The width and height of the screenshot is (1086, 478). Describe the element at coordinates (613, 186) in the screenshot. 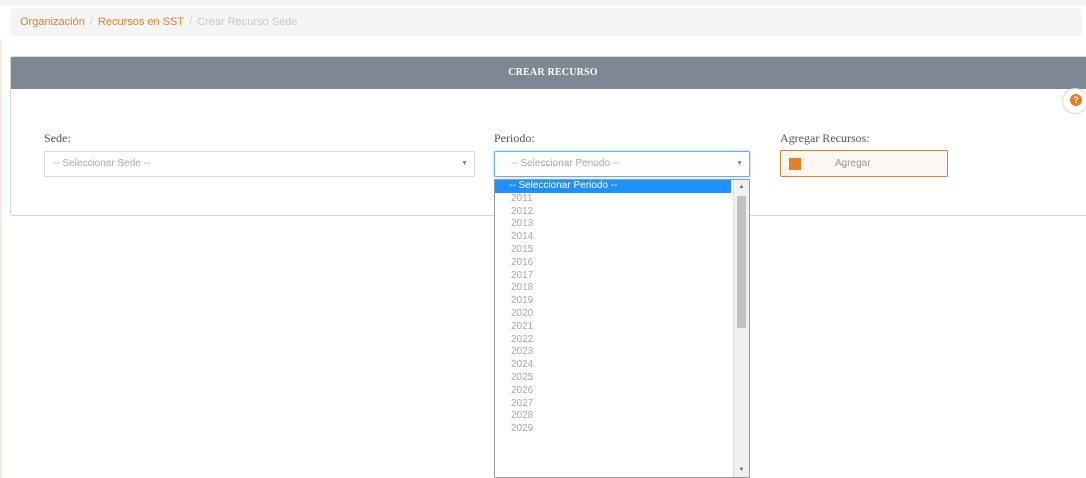

I see `periodo-option: -- Seleccionar Periodo --` at that location.